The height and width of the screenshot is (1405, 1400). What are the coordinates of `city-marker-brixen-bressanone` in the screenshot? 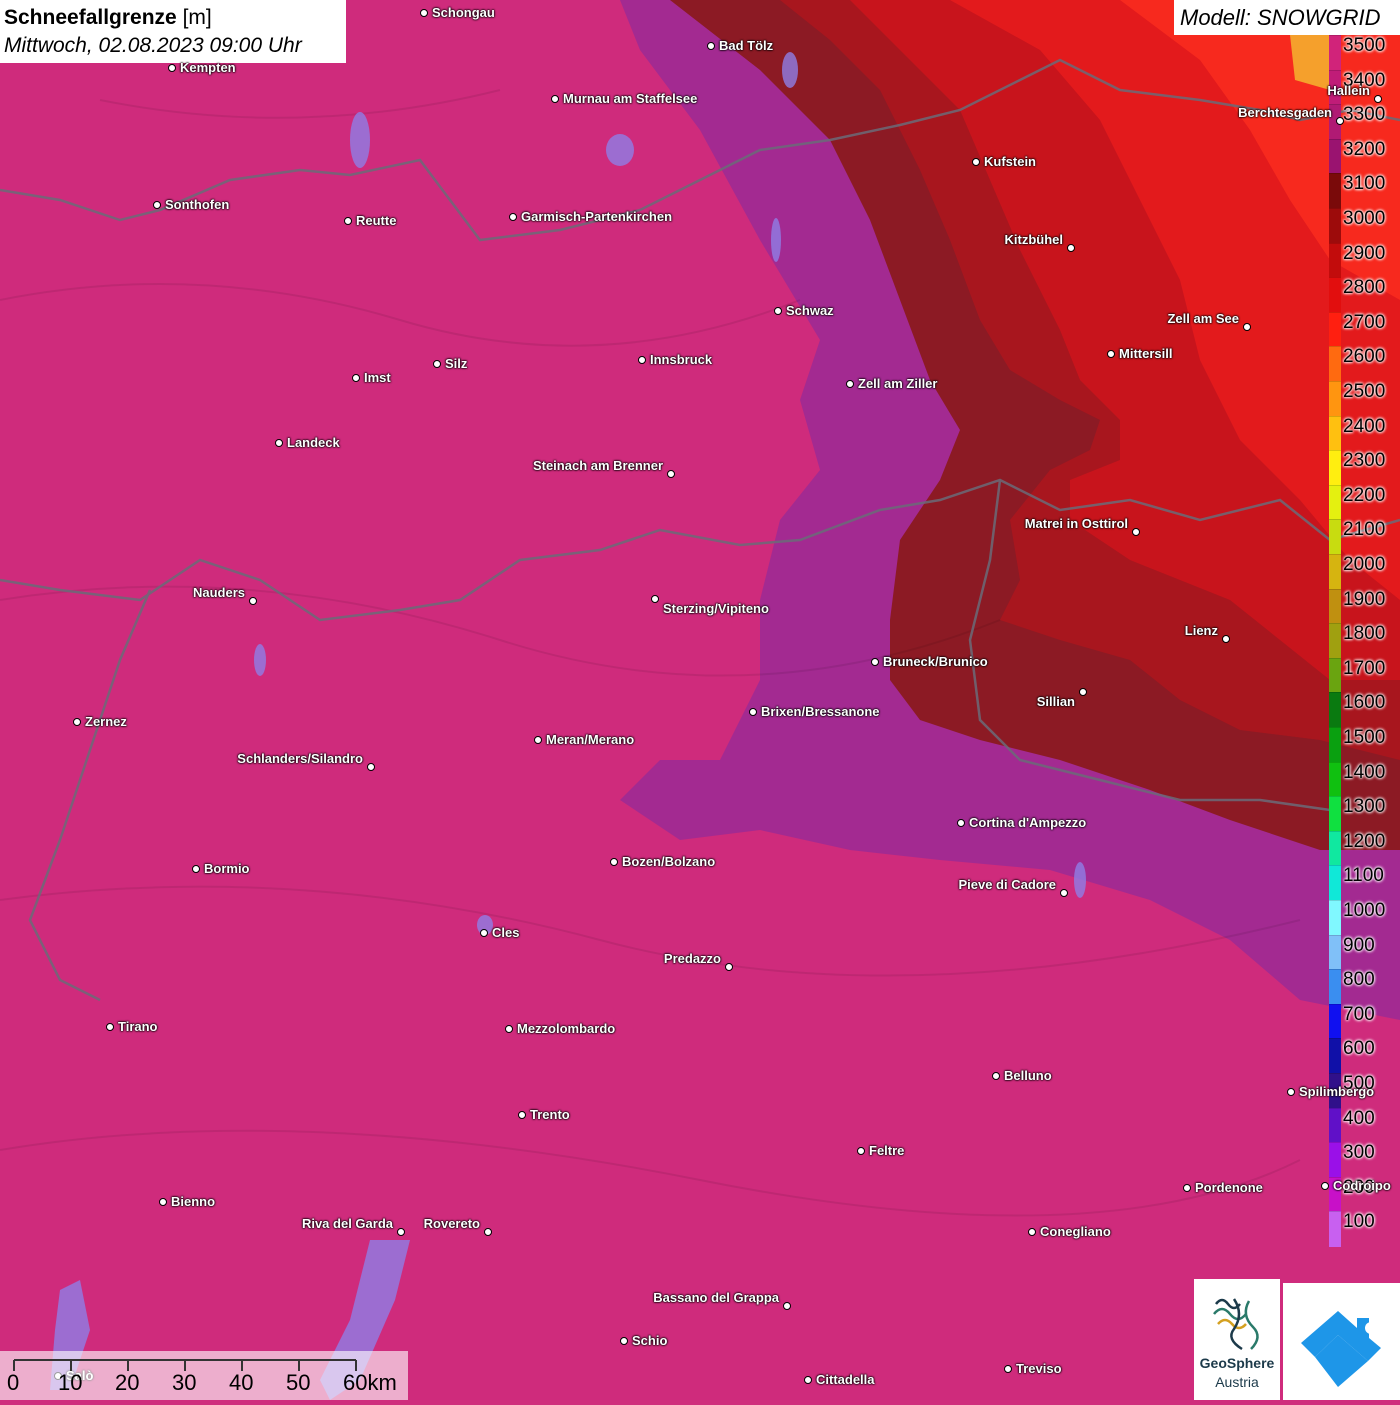 It's located at (753, 712).